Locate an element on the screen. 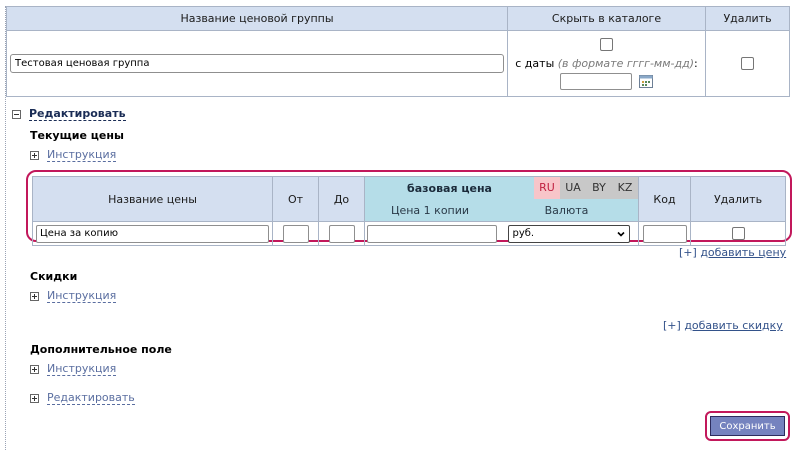  delete-price-cell is located at coordinates (738, 233).